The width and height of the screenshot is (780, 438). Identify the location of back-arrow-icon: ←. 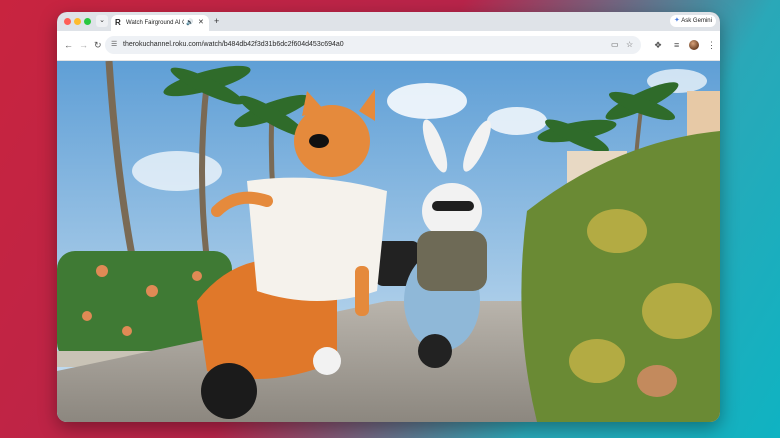
(68, 45).